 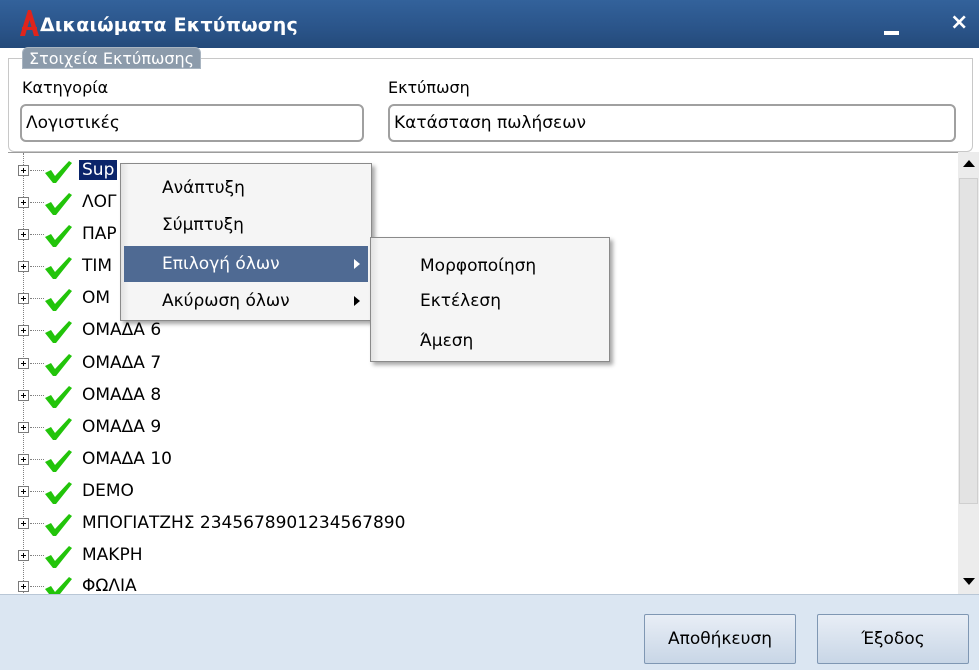 I want to click on tree-item-label: ΛΟΓ, so click(x=99, y=202).